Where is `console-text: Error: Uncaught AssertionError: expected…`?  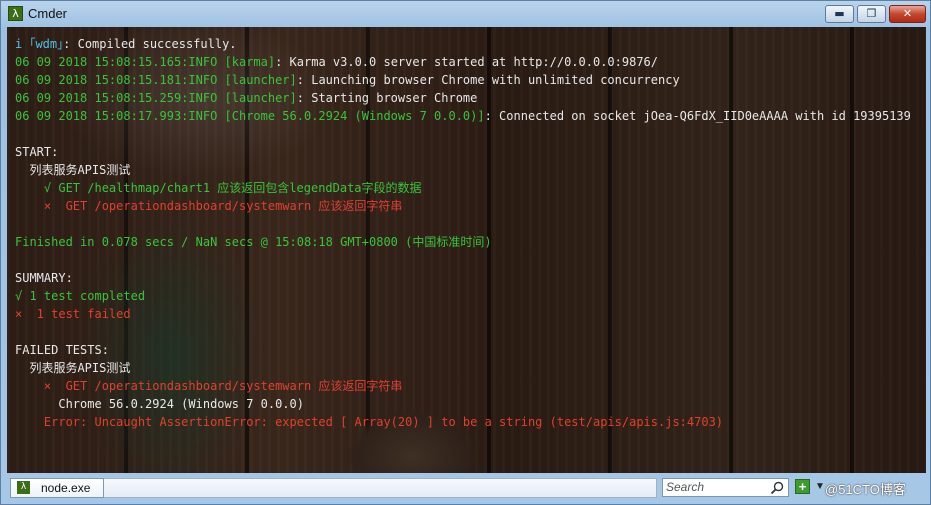 console-text: Error: Uncaught AssertionError: expected… is located at coordinates (369, 422).